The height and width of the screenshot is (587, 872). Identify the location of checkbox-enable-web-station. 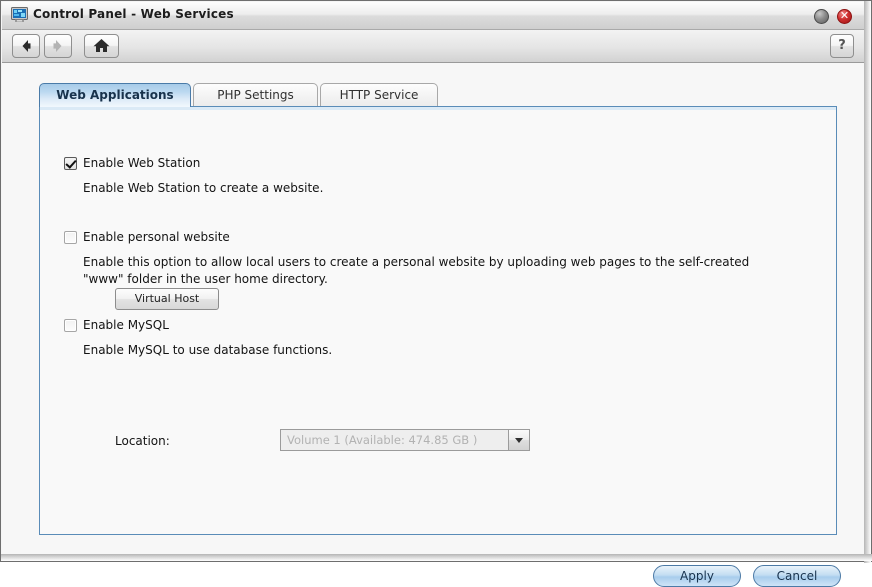
(70, 163).